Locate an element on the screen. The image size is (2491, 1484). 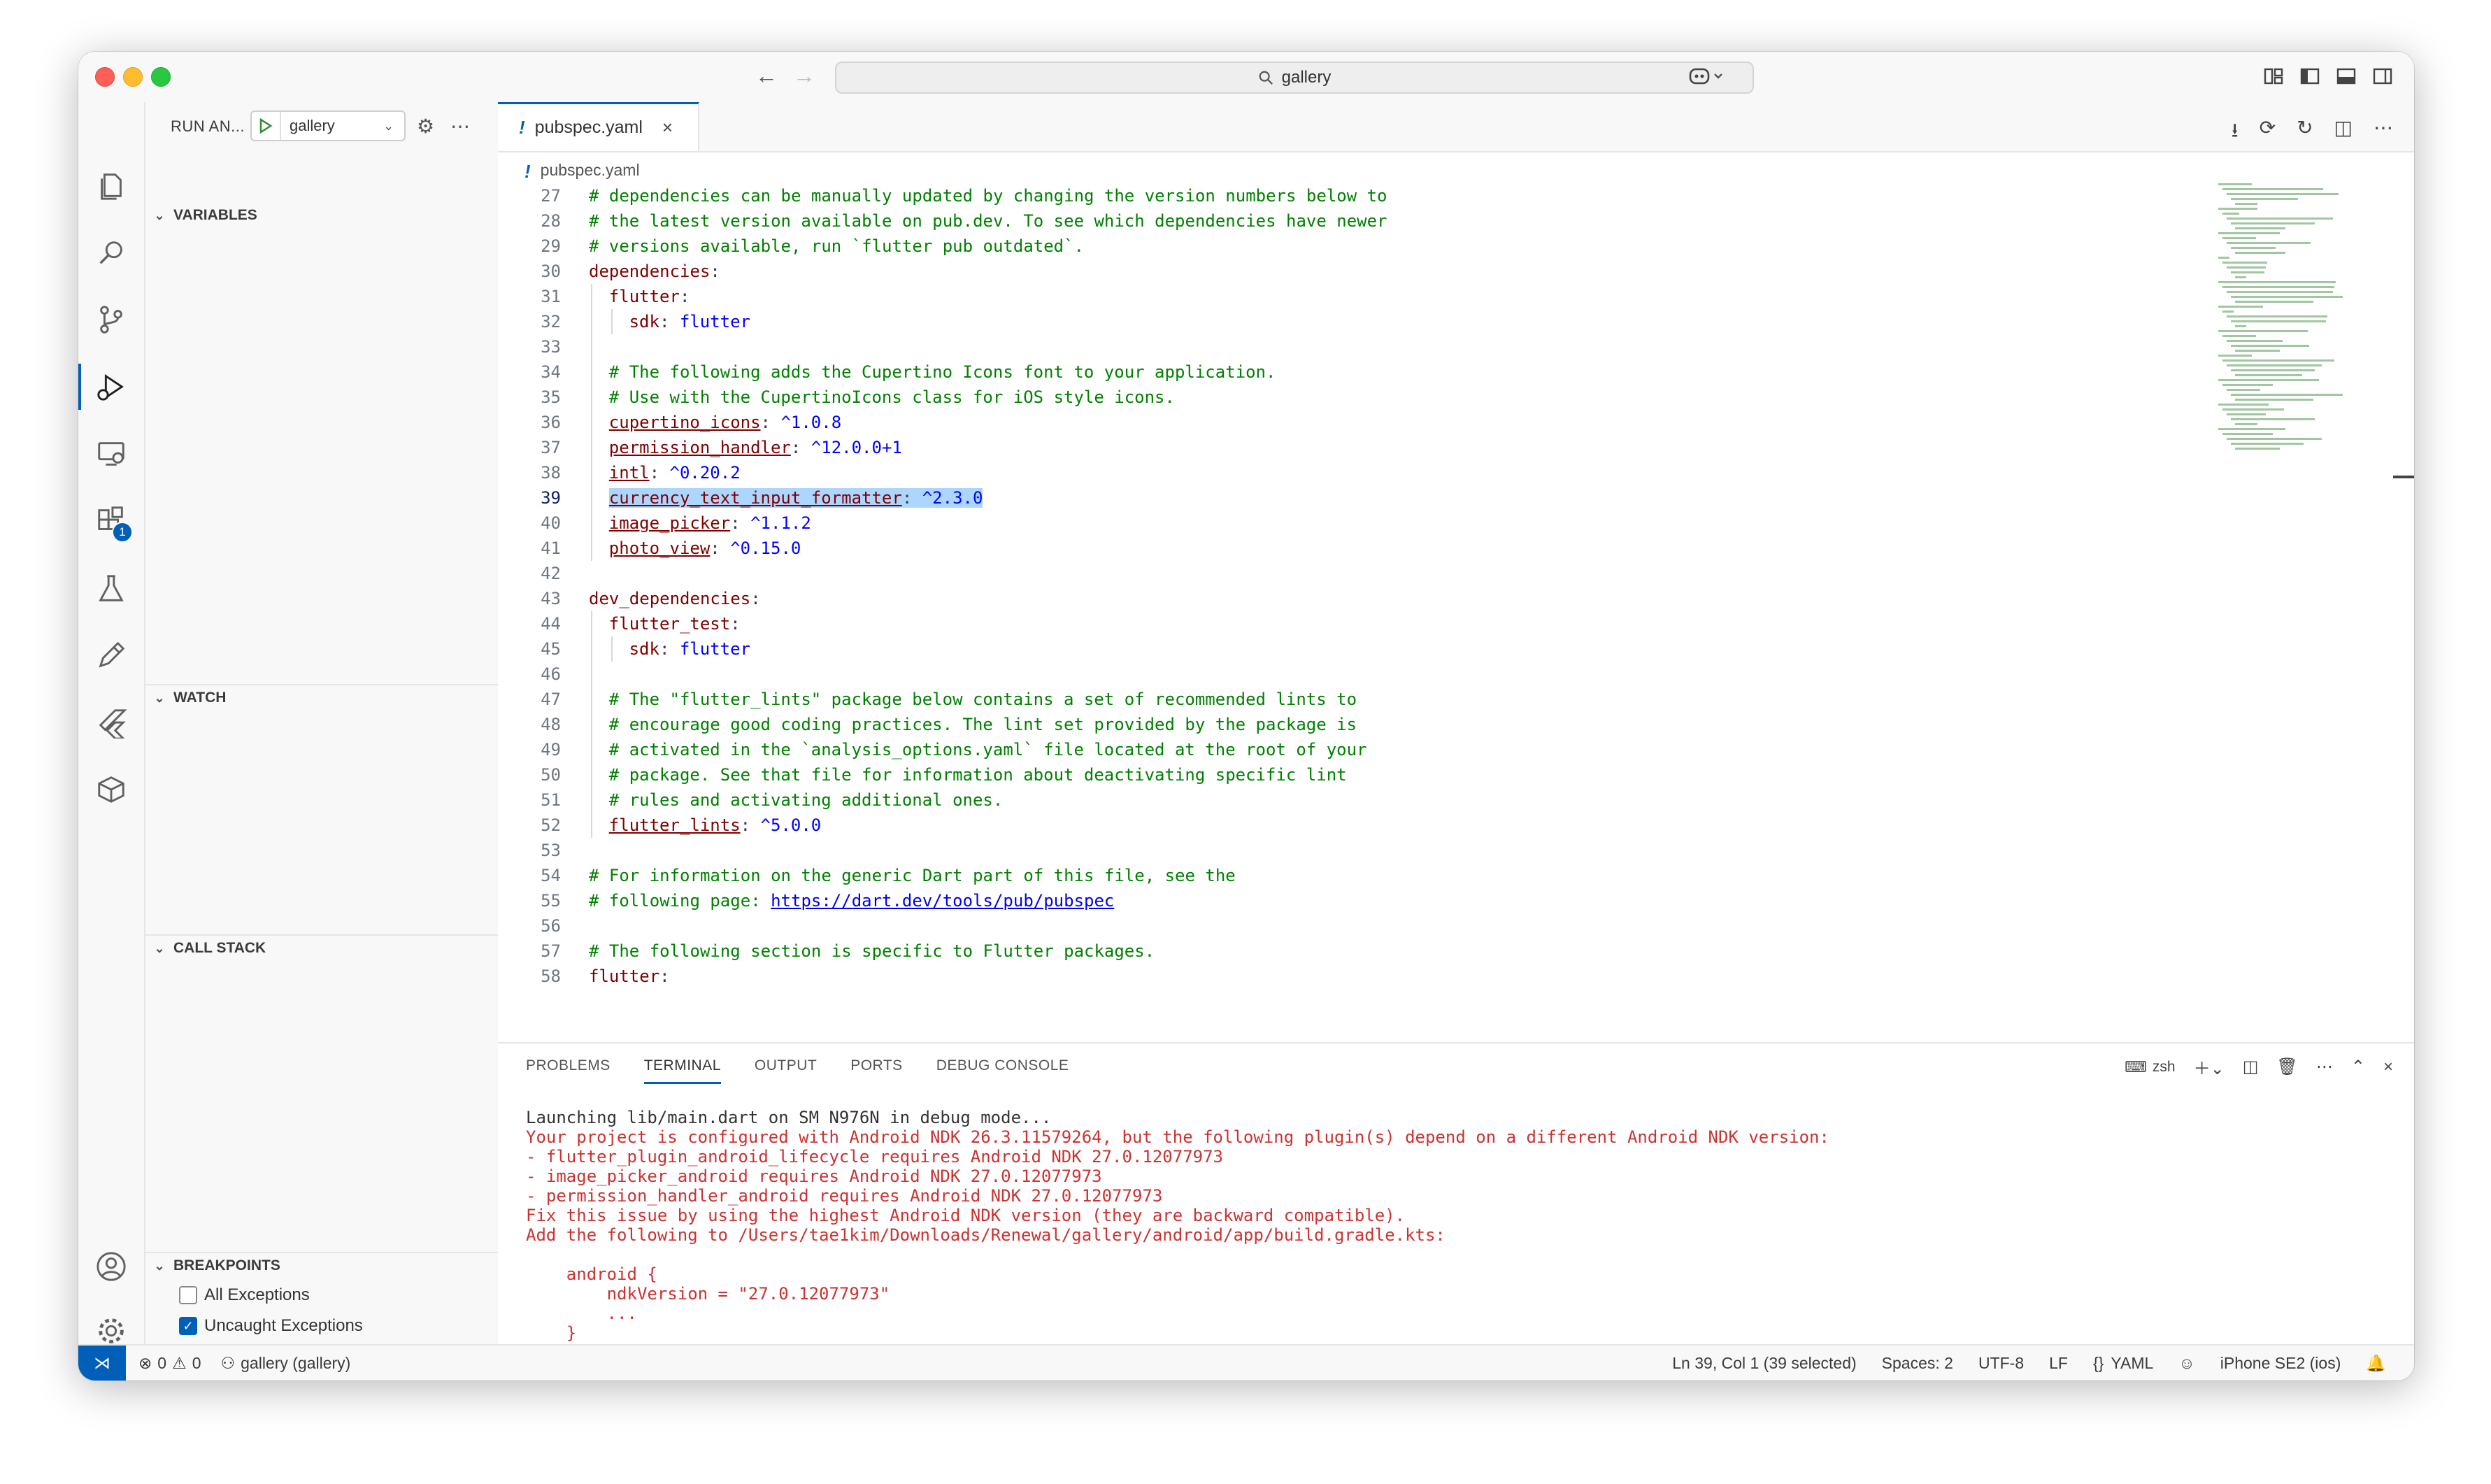
copilot-status-icon: ☺ is located at coordinates (2186, 1363).